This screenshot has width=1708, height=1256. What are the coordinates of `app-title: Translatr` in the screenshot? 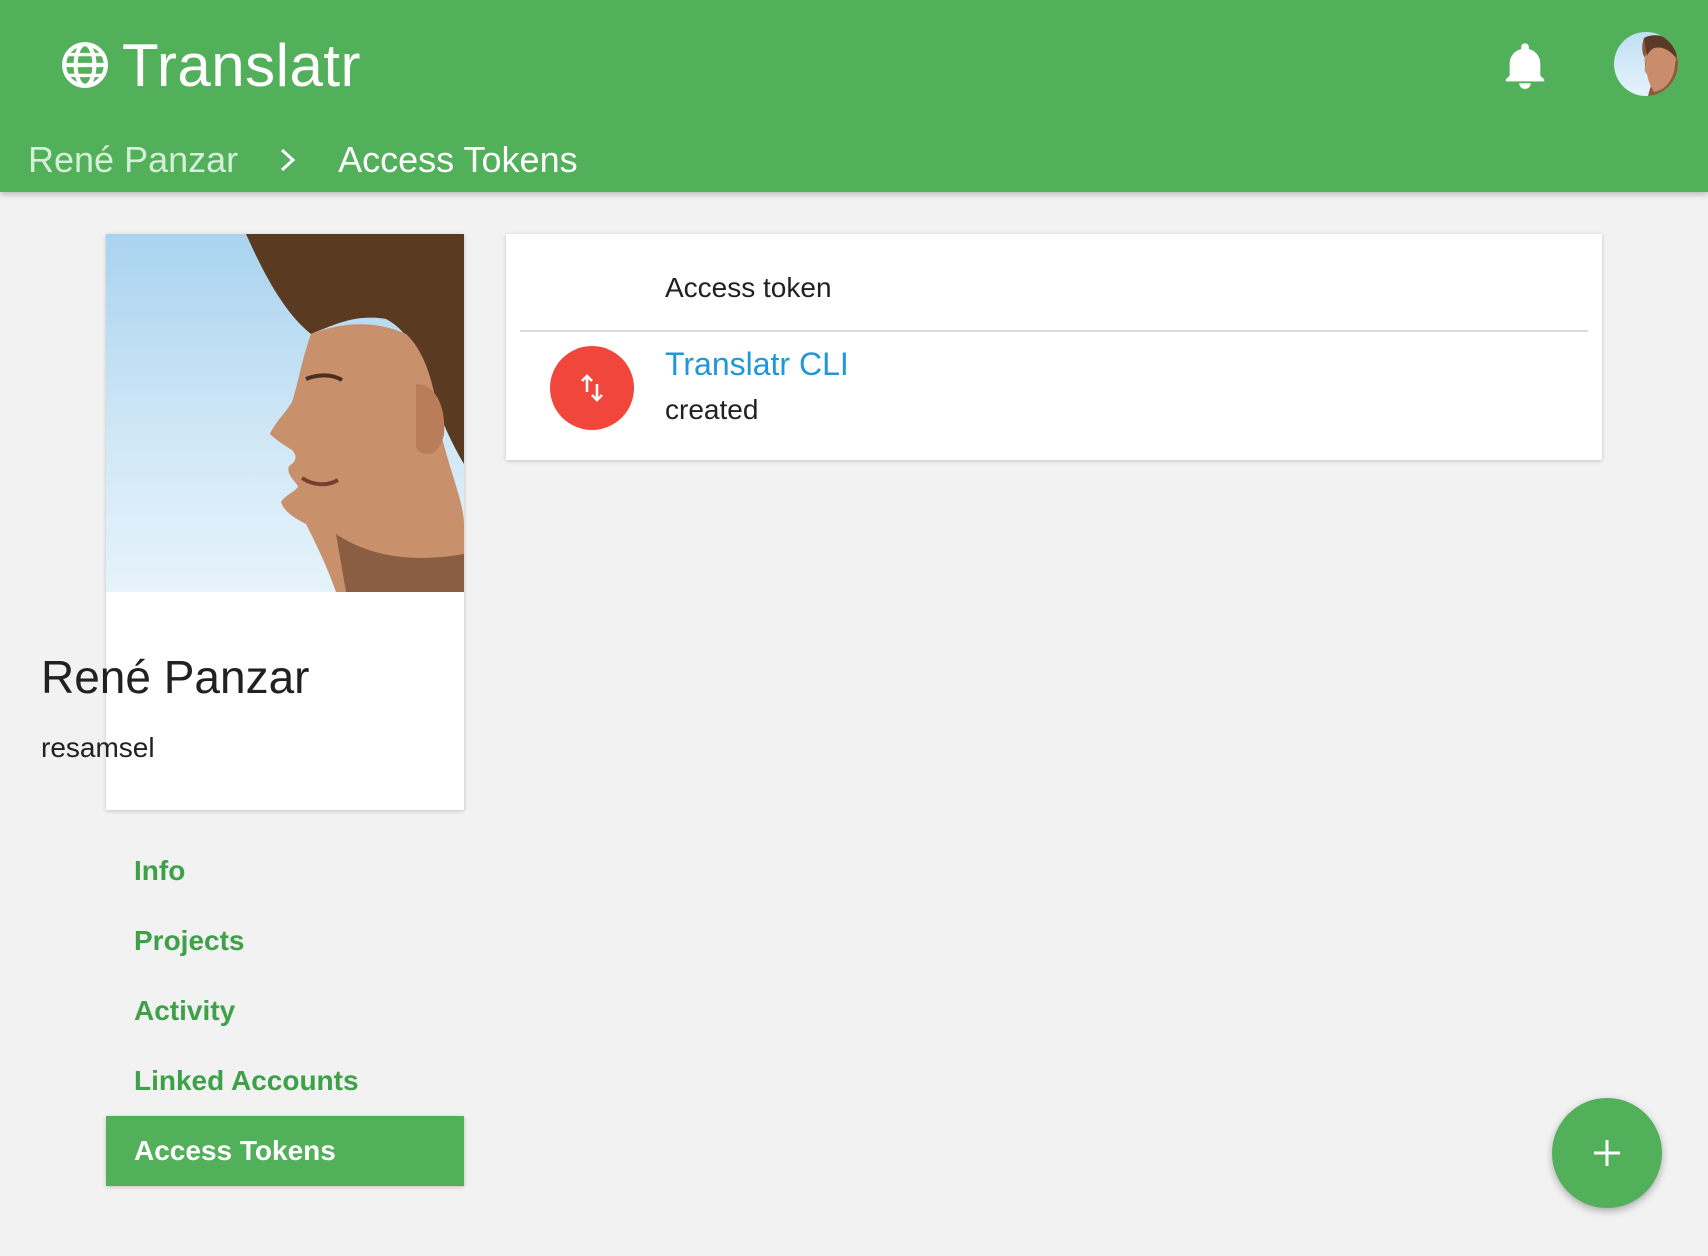 It's located at (241, 65).